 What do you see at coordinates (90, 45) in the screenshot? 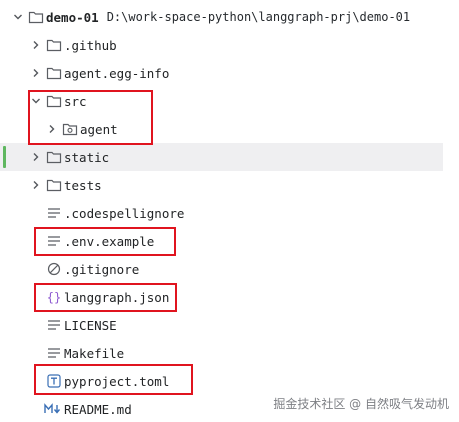
I see `tree-item-label: .github` at bounding box center [90, 45].